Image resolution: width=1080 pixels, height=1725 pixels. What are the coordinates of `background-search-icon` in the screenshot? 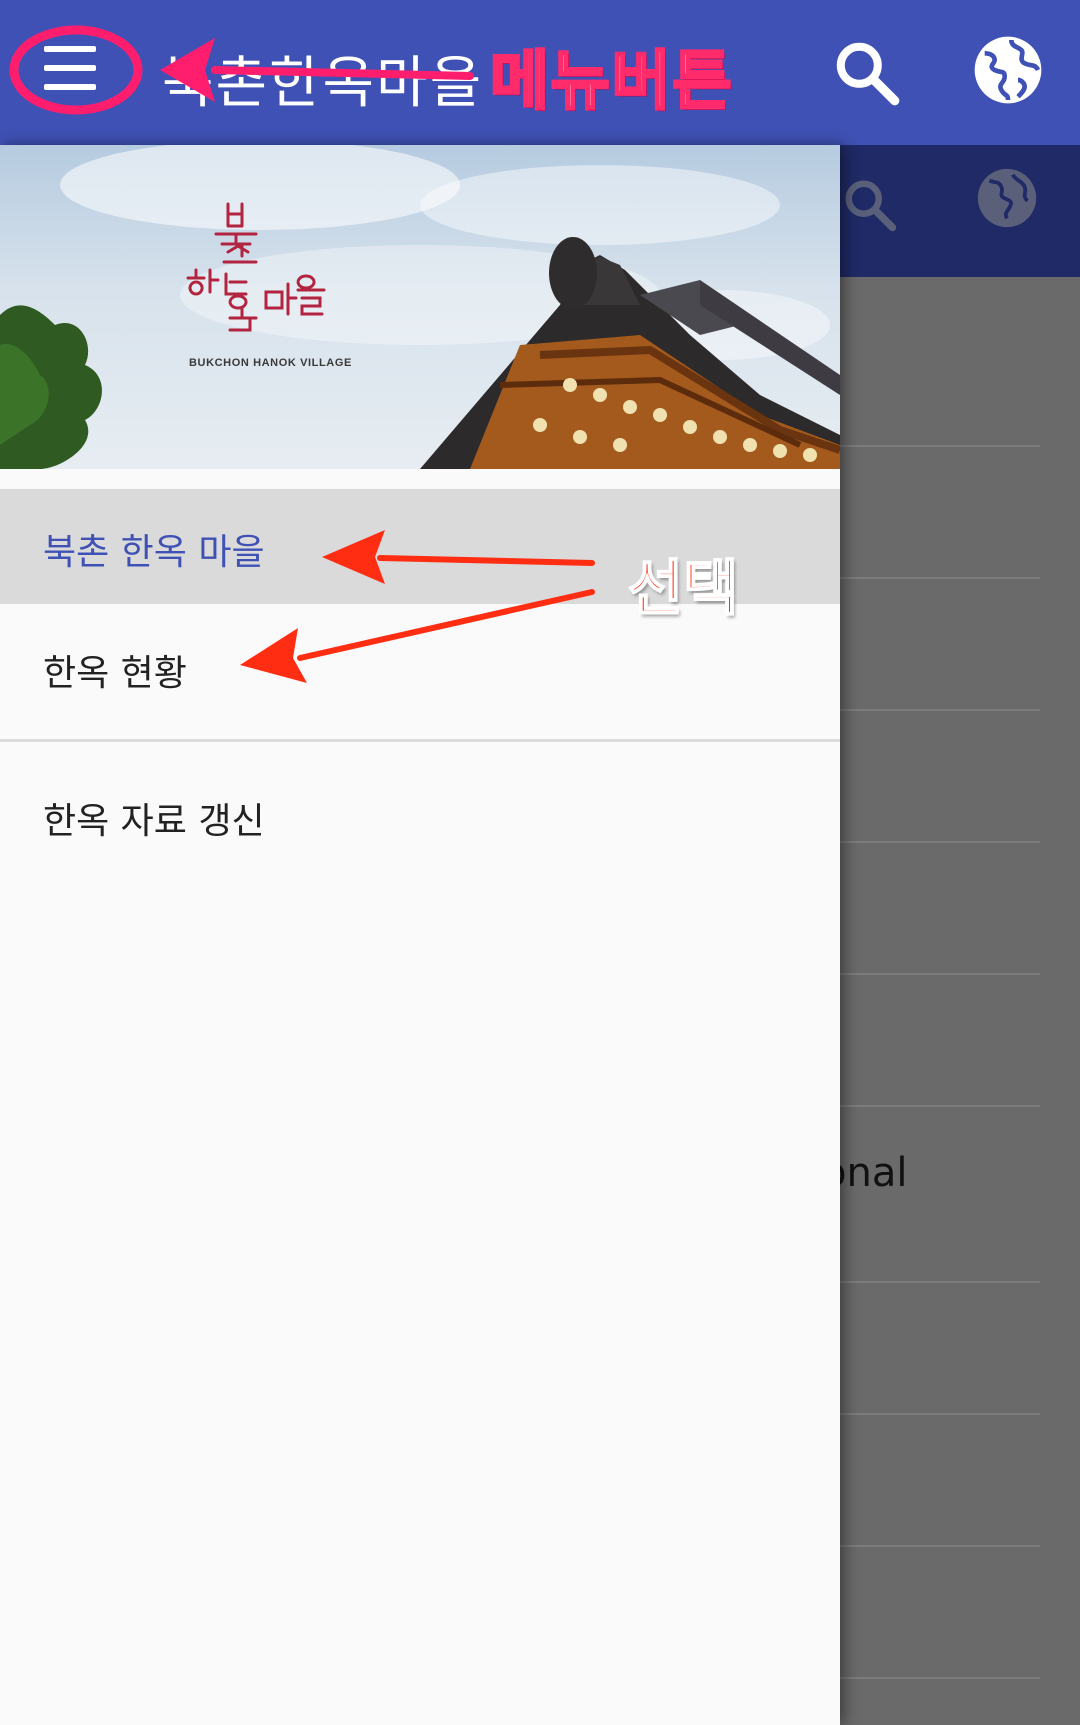 It's located at (871, 206).